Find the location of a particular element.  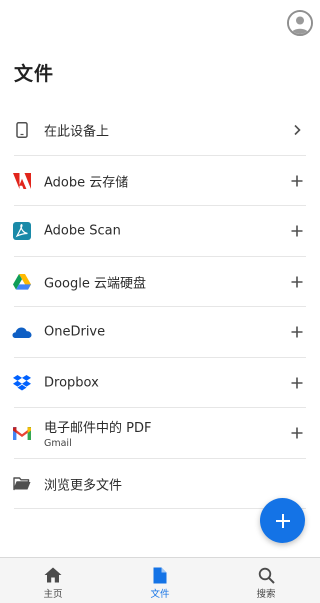

location-label: Adobe Scan is located at coordinates (82, 231).